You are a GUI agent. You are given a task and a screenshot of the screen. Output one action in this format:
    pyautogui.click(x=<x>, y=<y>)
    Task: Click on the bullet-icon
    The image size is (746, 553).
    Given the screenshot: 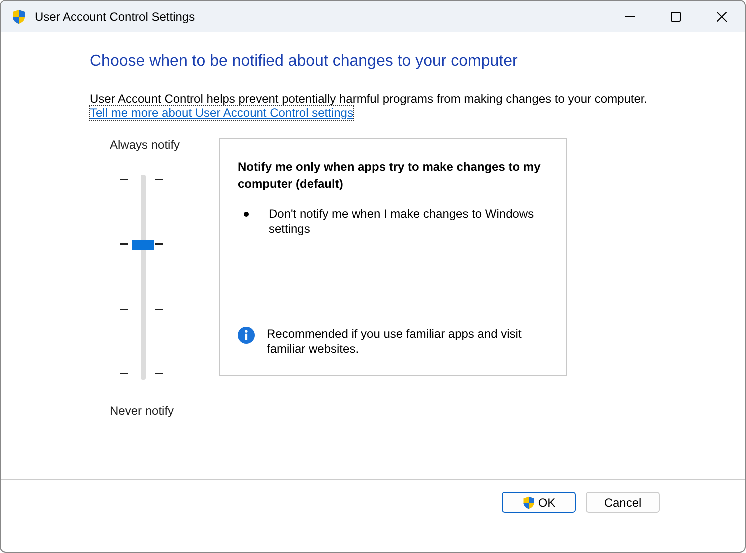 What is the action you would take?
    pyautogui.click(x=246, y=214)
    